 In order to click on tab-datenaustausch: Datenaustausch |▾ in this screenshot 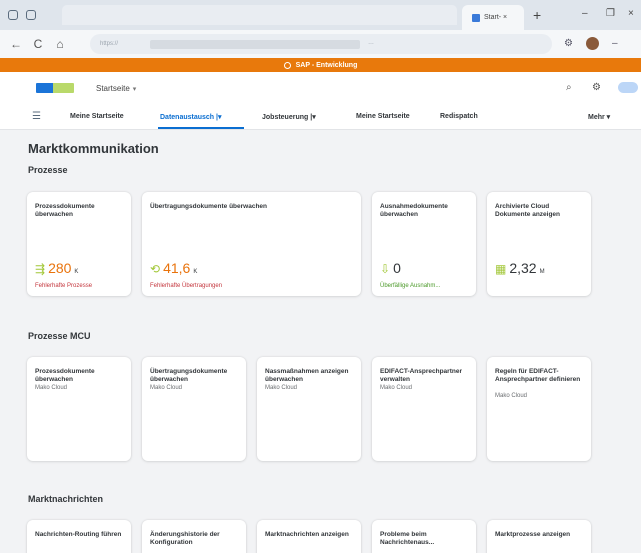, I will do `click(191, 117)`.